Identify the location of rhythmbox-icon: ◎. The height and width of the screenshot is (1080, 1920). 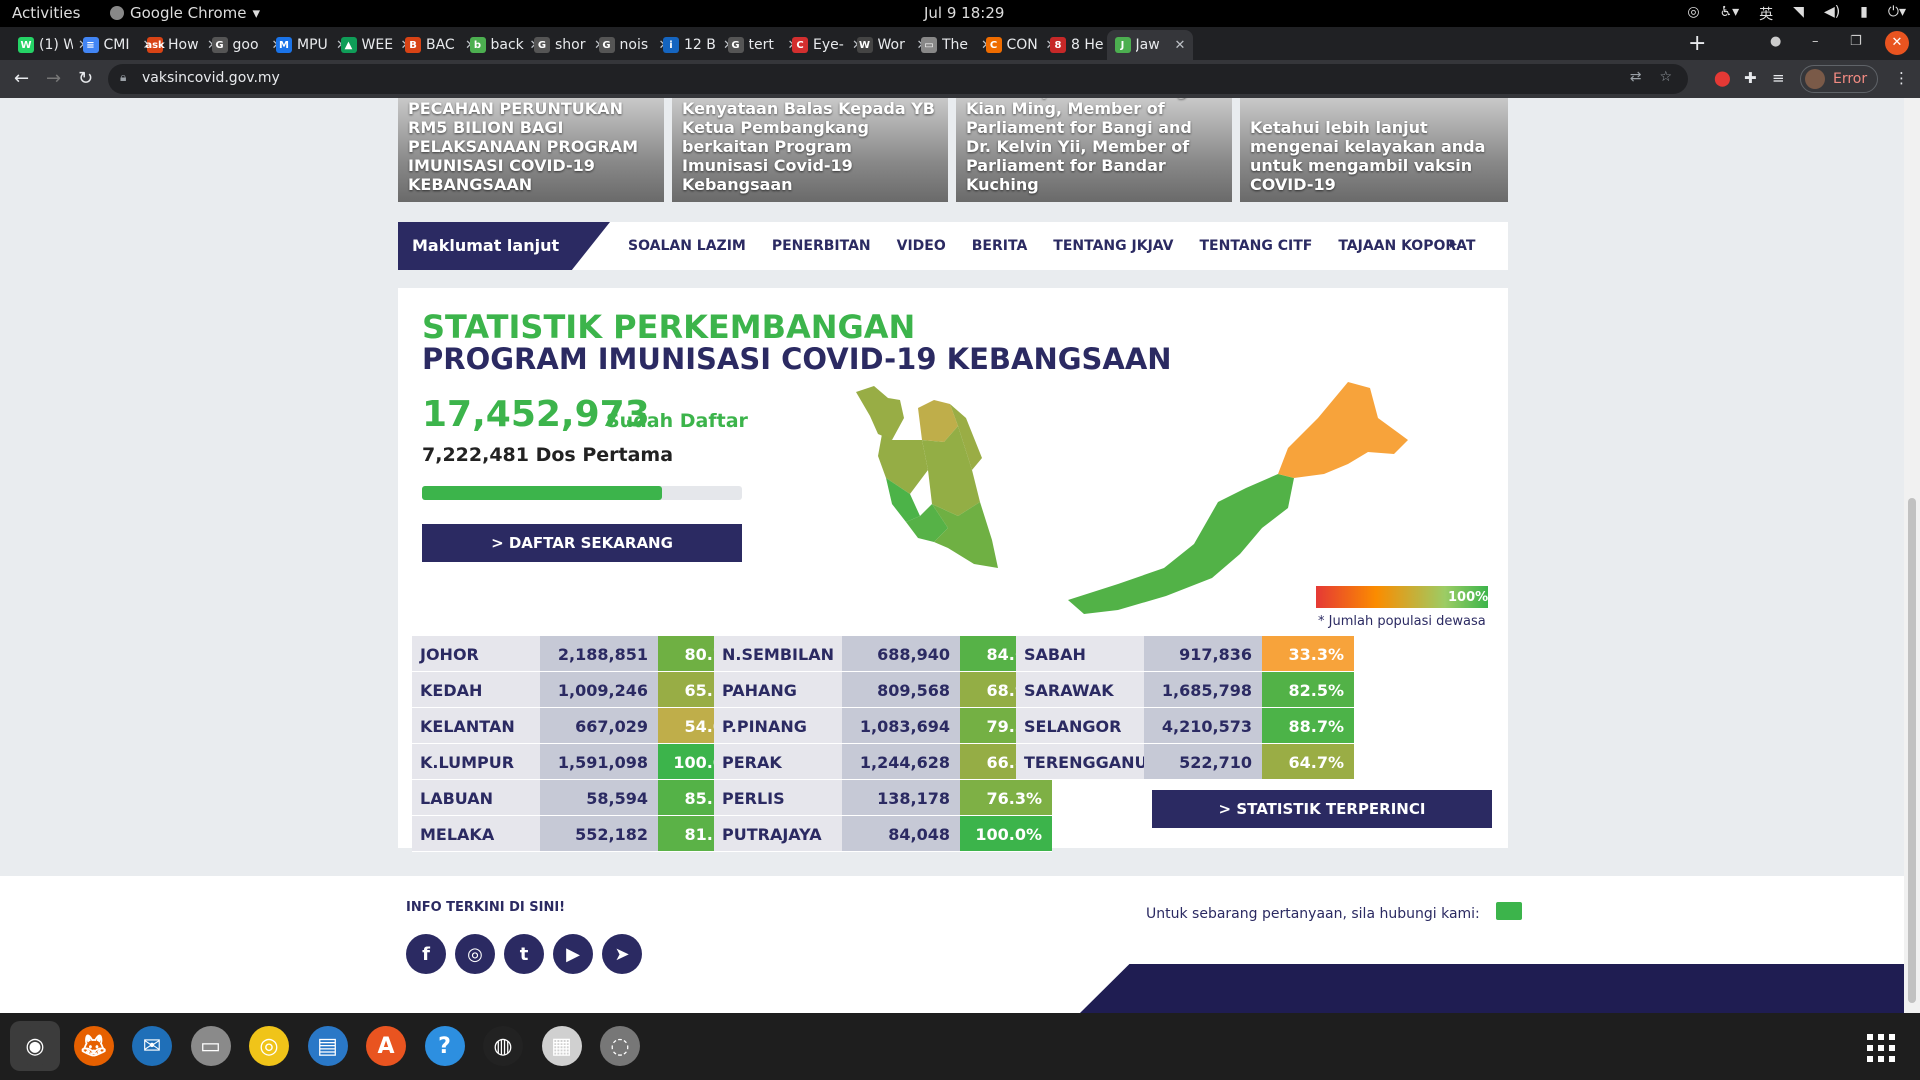
(269, 1046).